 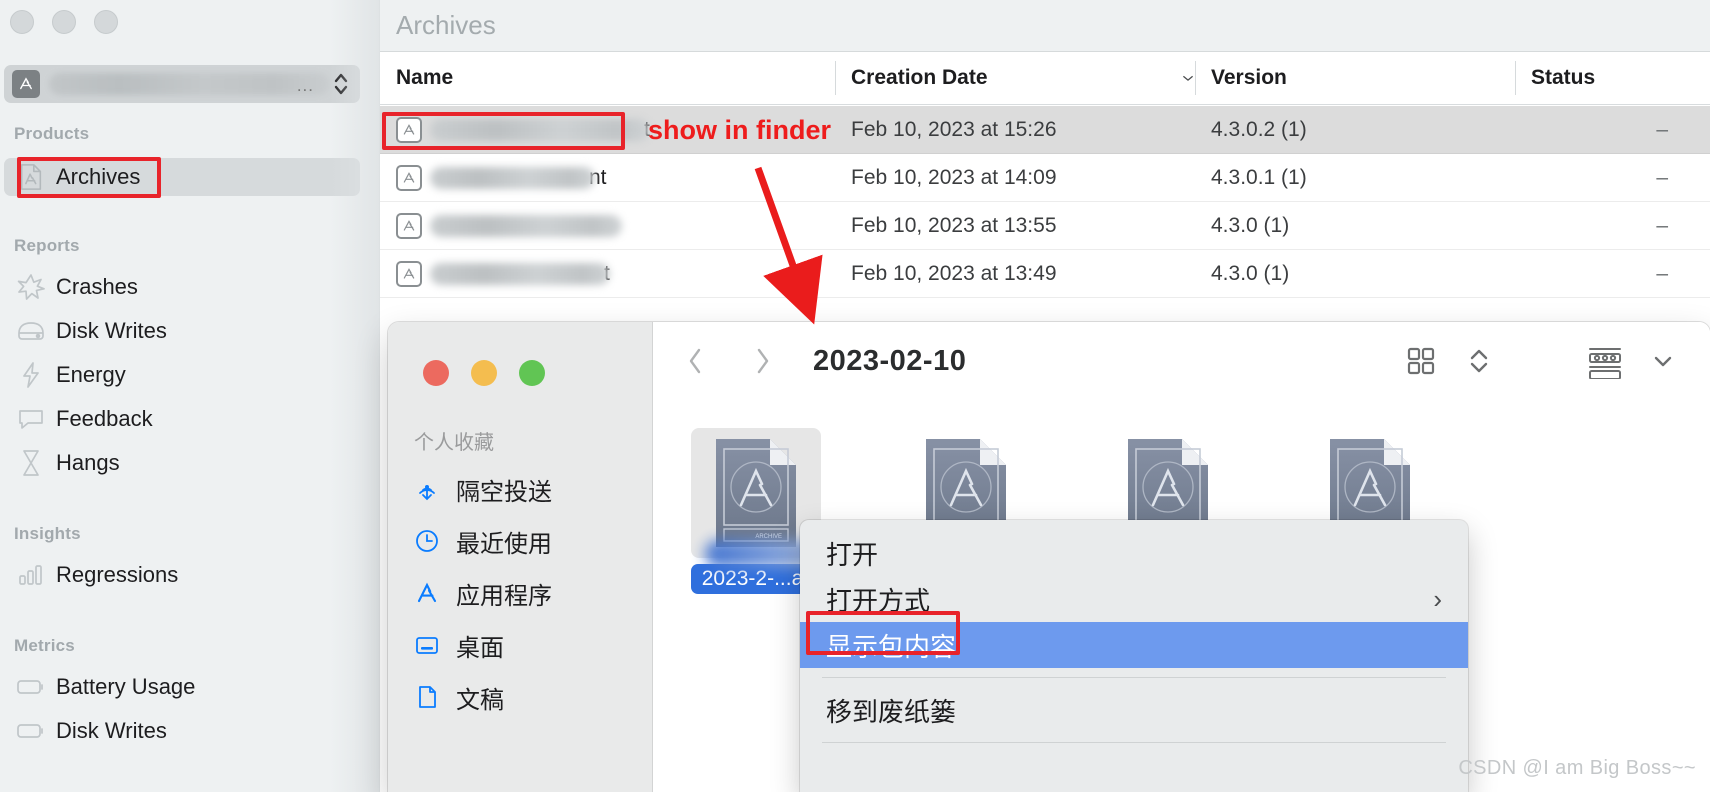 What do you see at coordinates (182, 575) in the screenshot?
I see `sidebar-item-regressions: Regressions` at bounding box center [182, 575].